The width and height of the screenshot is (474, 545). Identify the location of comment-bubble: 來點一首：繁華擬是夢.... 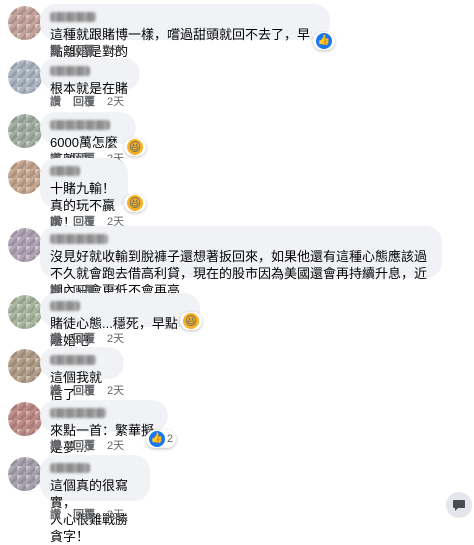
(104, 427).